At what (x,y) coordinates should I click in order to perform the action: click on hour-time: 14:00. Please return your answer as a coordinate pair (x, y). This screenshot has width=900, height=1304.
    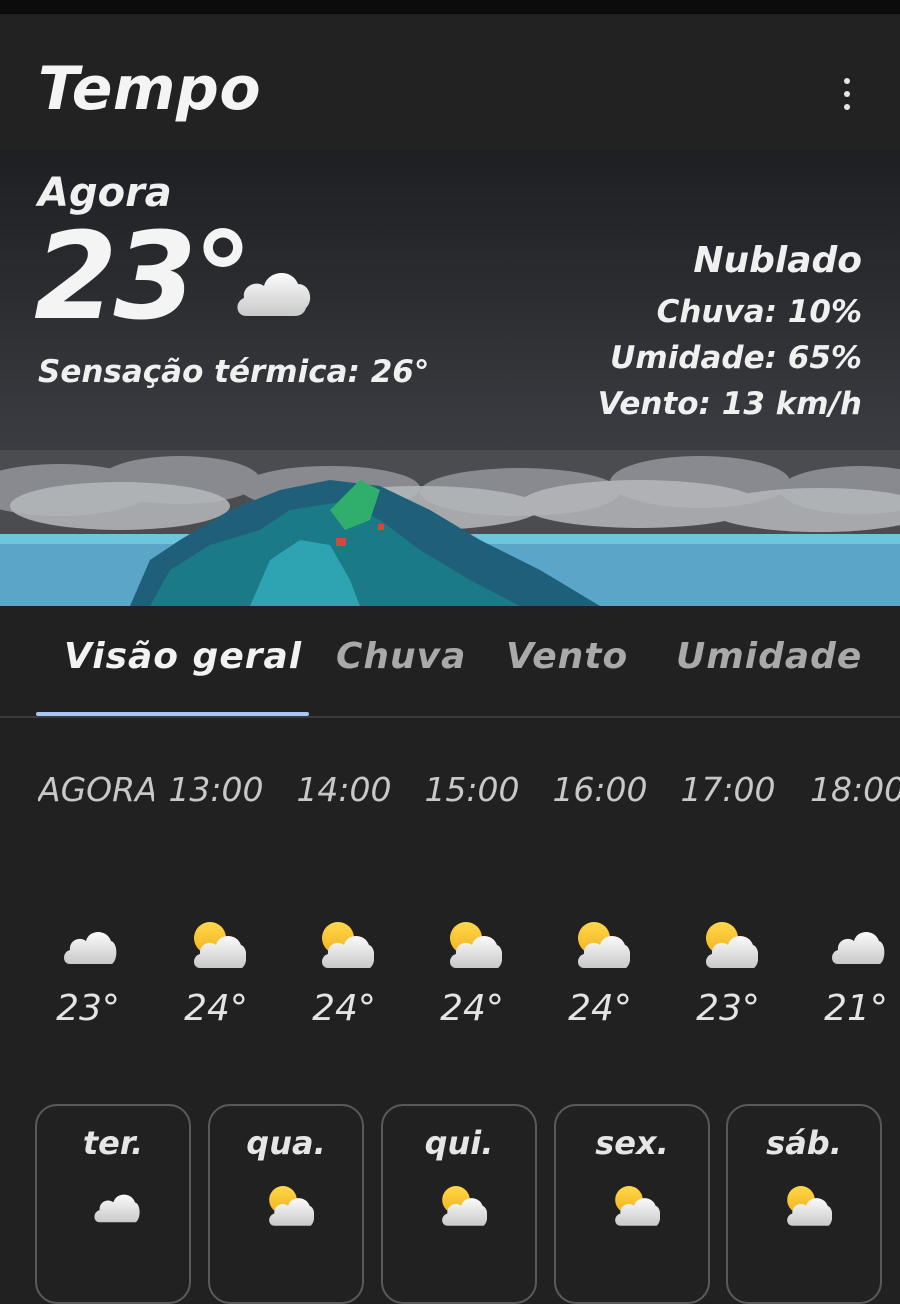
    Looking at the image, I should click on (344, 789).